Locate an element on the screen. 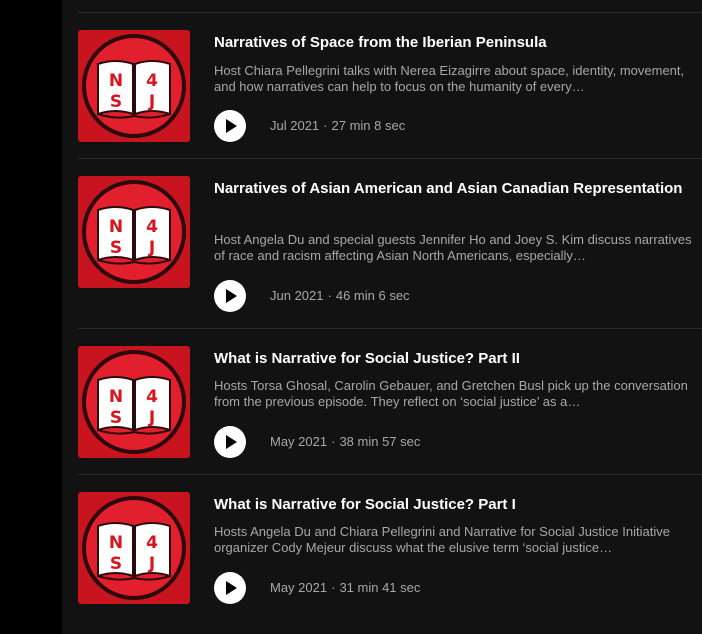  episode-meta: Jul 2021 · 27 min 8 sec is located at coordinates (337, 126).